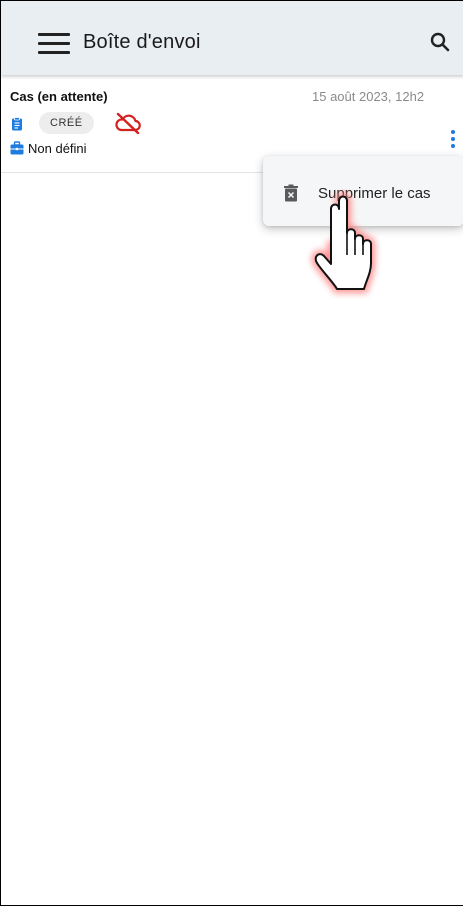  What do you see at coordinates (57, 148) in the screenshot?
I see `assignment-label: Non défini` at bounding box center [57, 148].